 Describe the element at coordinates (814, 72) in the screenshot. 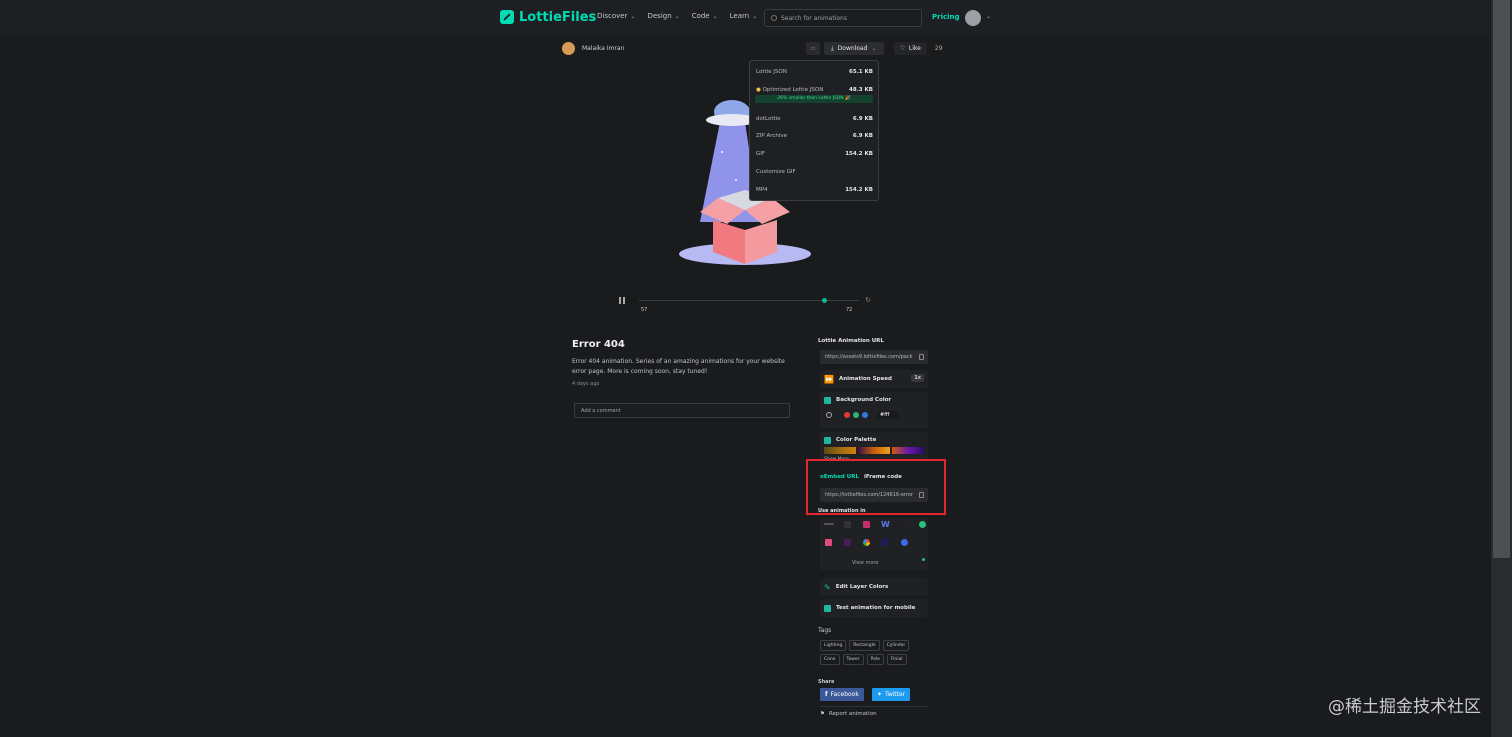

I see `menu-item-lottie-json: Lottie JSON 65.1 KB` at that location.